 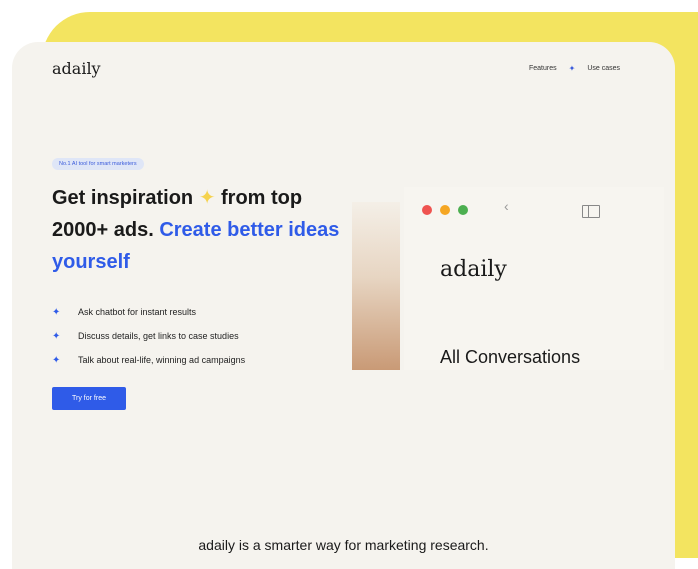 What do you see at coordinates (463, 210) in the screenshot?
I see `window-maximize-dot` at bounding box center [463, 210].